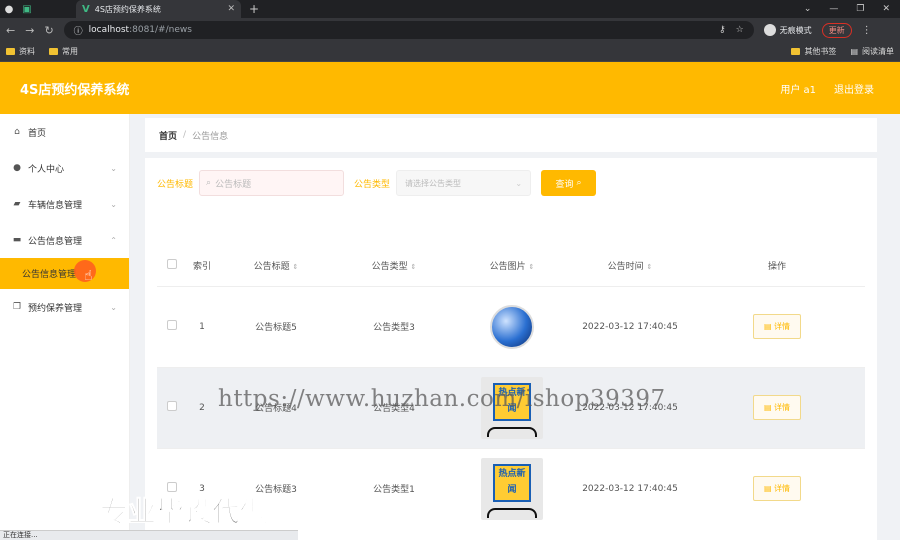 The image size is (900, 540). I want to click on col-image: 公告图片 ⇕, so click(512, 266).